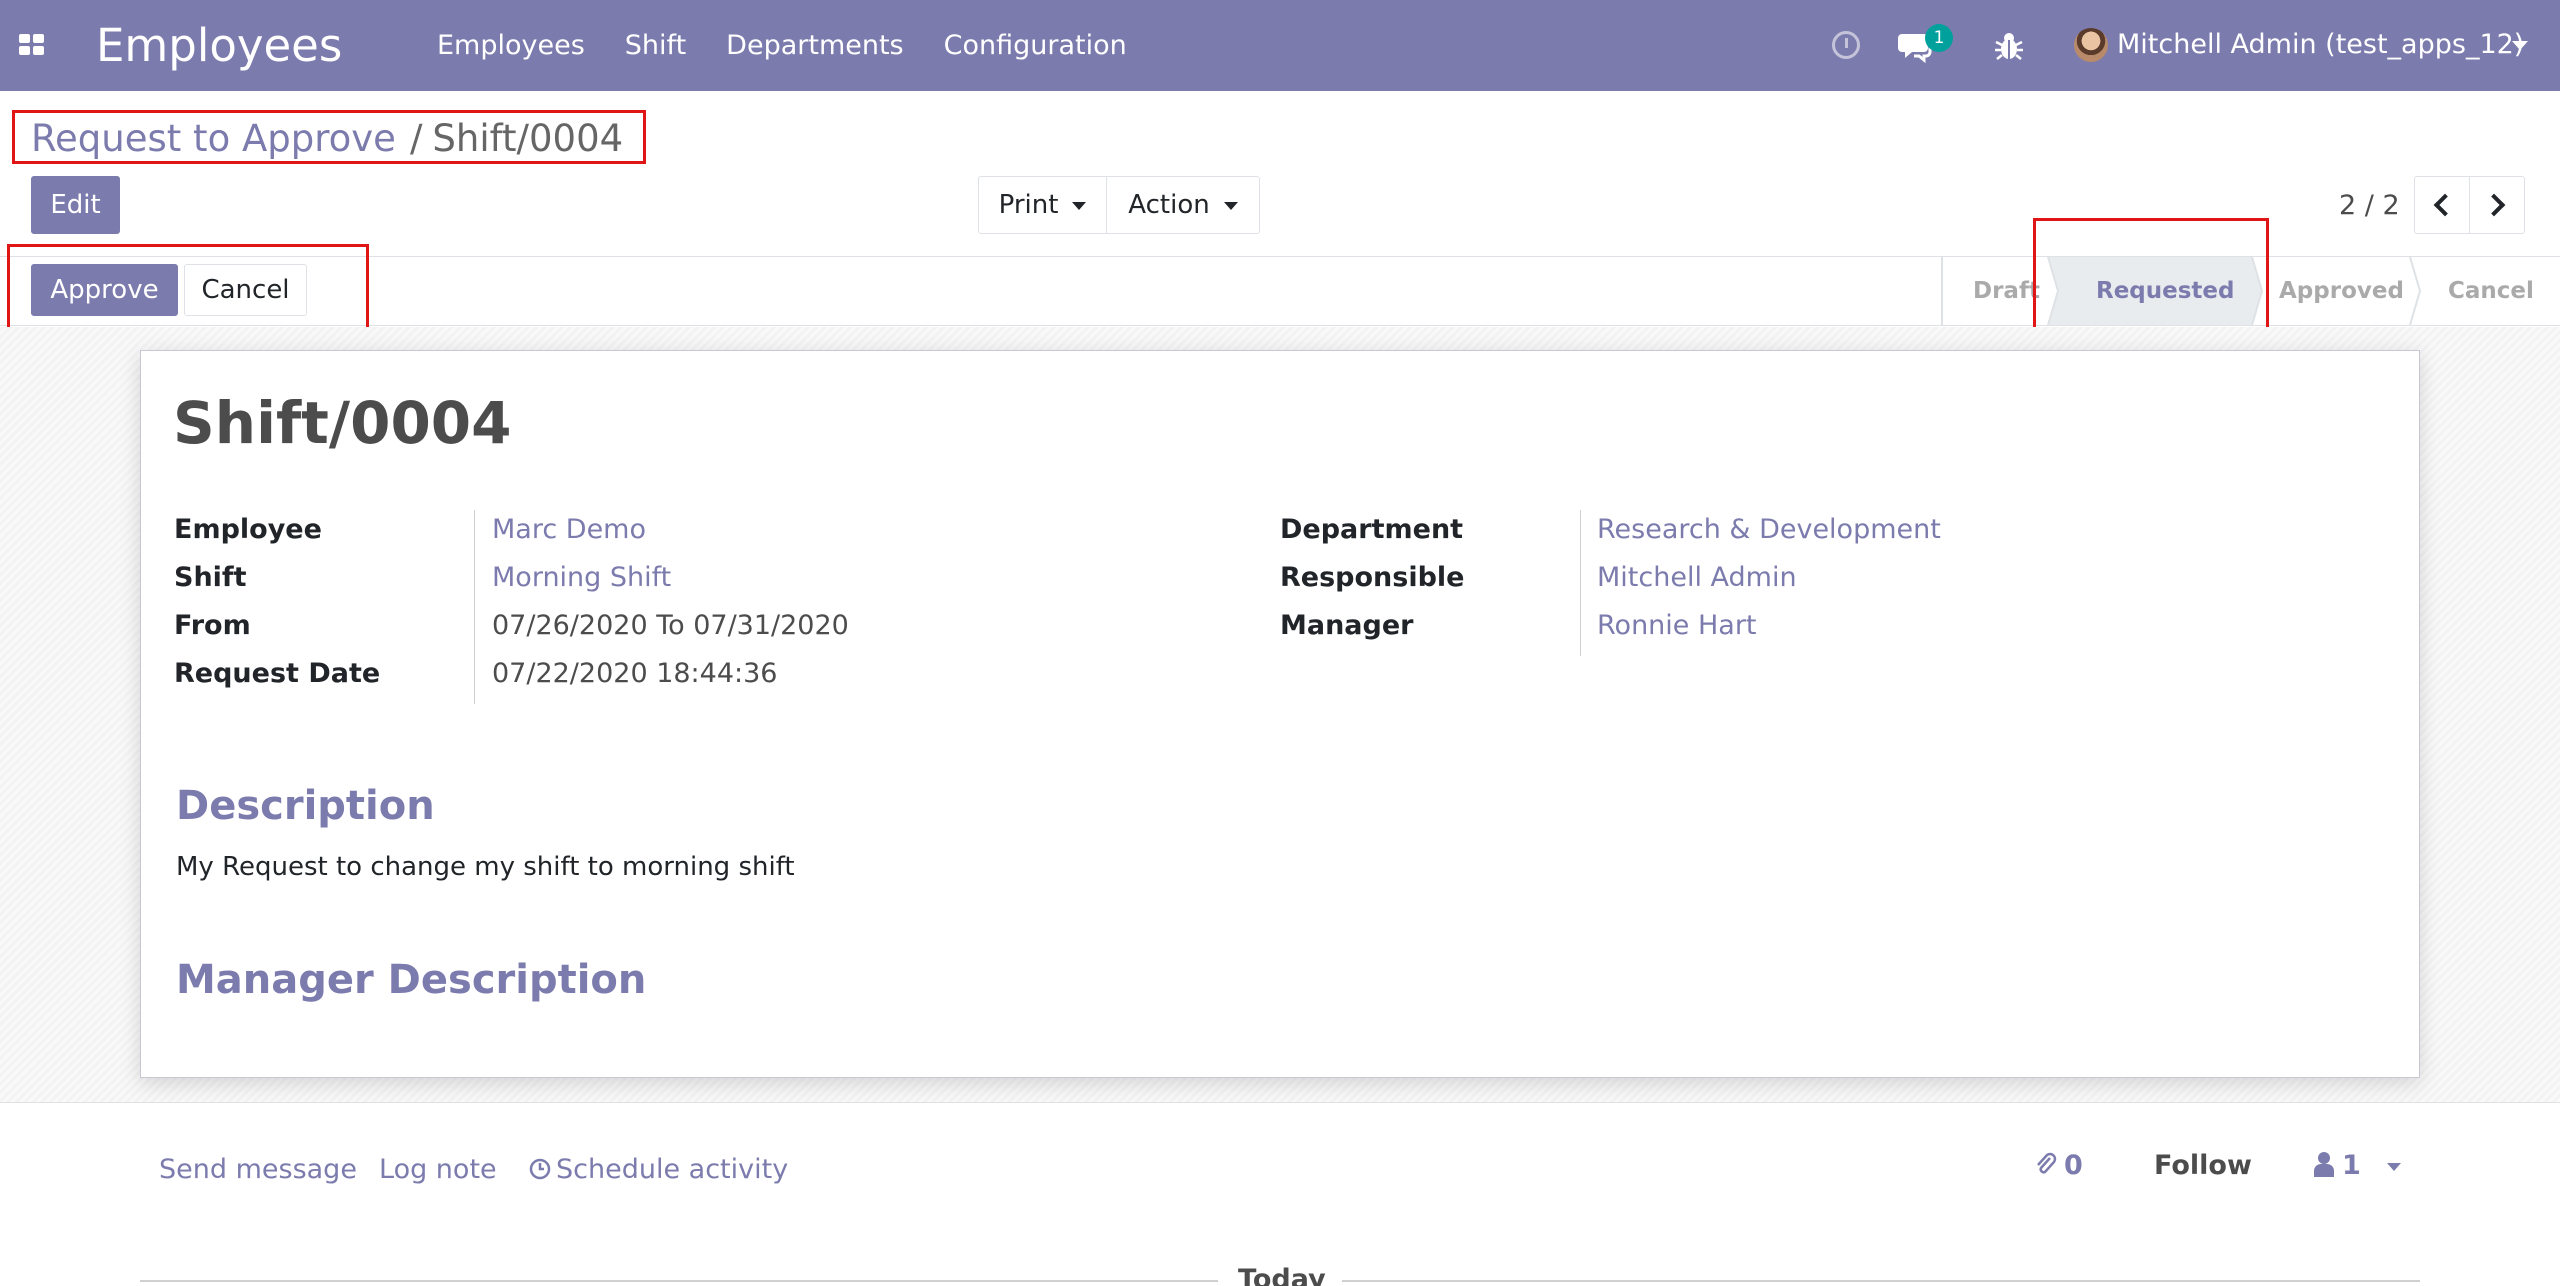 The image size is (2560, 1286). Describe the element at coordinates (2091, 45) in the screenshot. I see `user-avatar` at that location.